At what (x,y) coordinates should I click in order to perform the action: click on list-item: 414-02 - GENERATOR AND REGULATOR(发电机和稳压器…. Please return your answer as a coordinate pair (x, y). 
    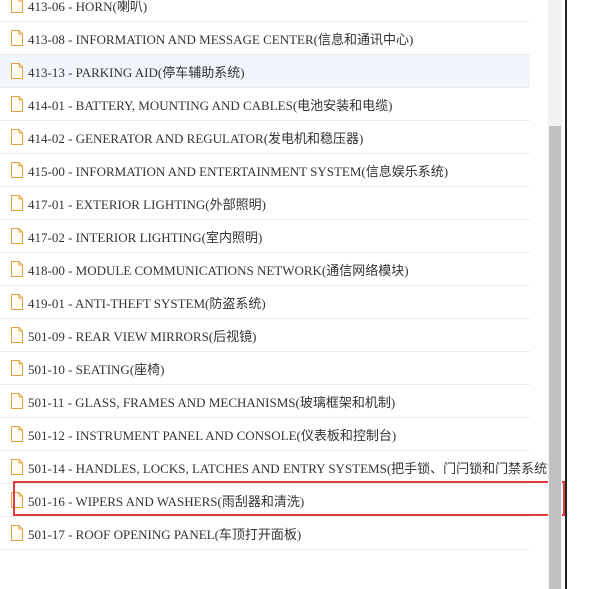
    Looking at the image, I should click on (265, 137).